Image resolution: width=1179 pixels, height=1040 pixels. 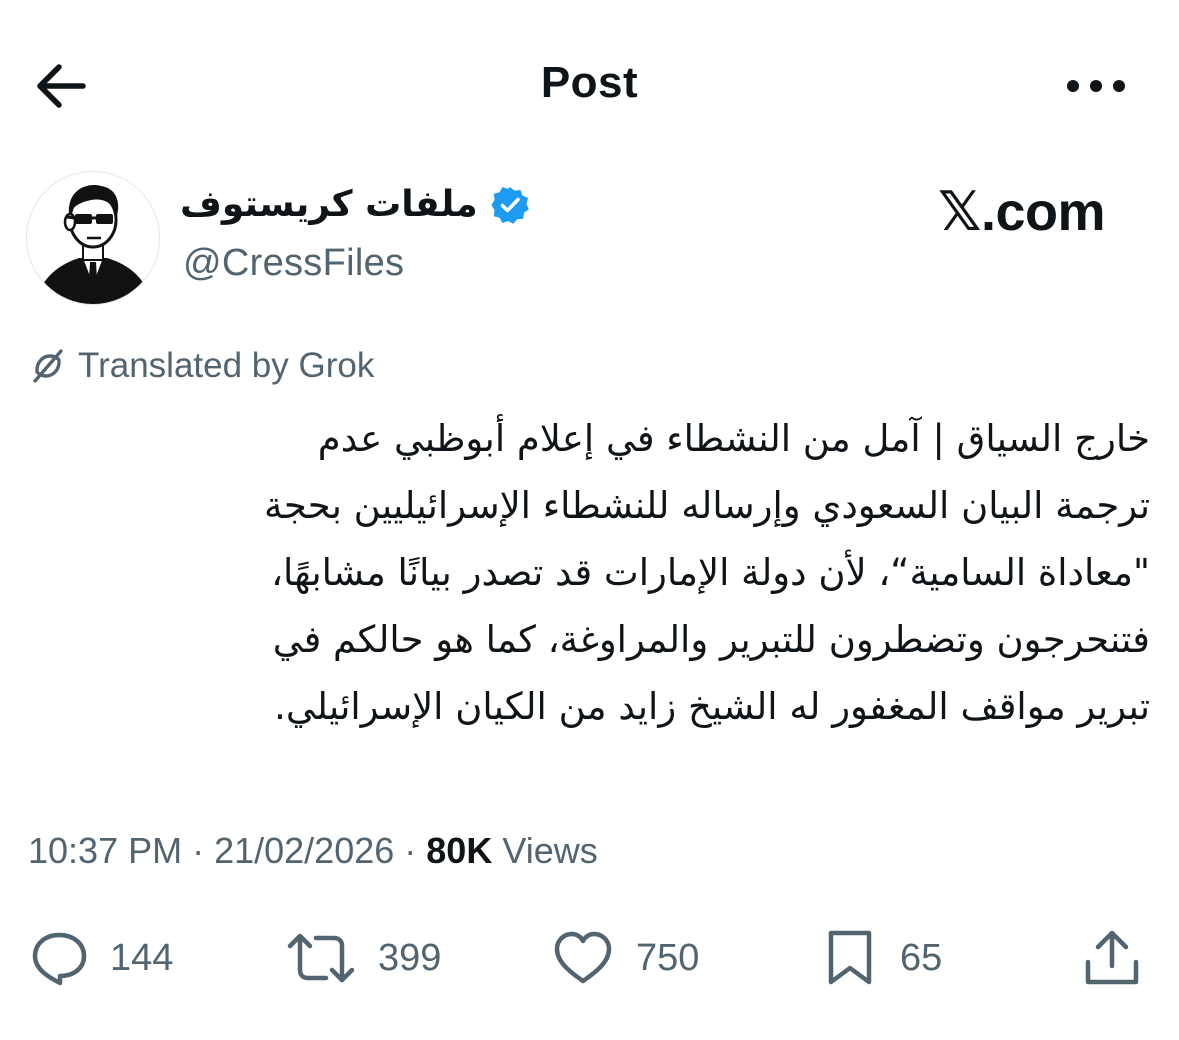 I want to click on author-handle: @CressFiles, so click(x=293, y=263).